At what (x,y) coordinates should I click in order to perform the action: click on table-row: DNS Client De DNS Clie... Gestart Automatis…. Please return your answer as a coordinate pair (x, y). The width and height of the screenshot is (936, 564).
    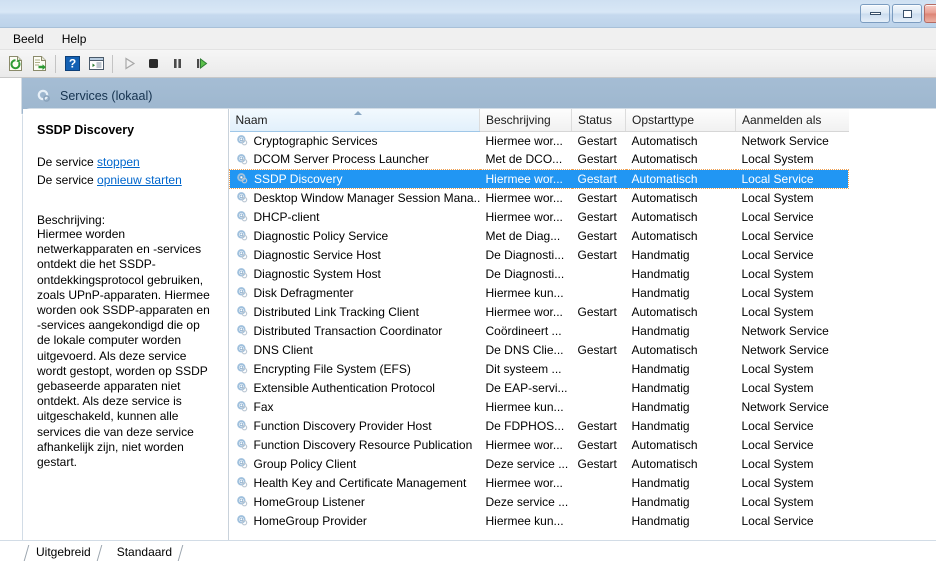
    Looking at the image, I should click on (539, 349).